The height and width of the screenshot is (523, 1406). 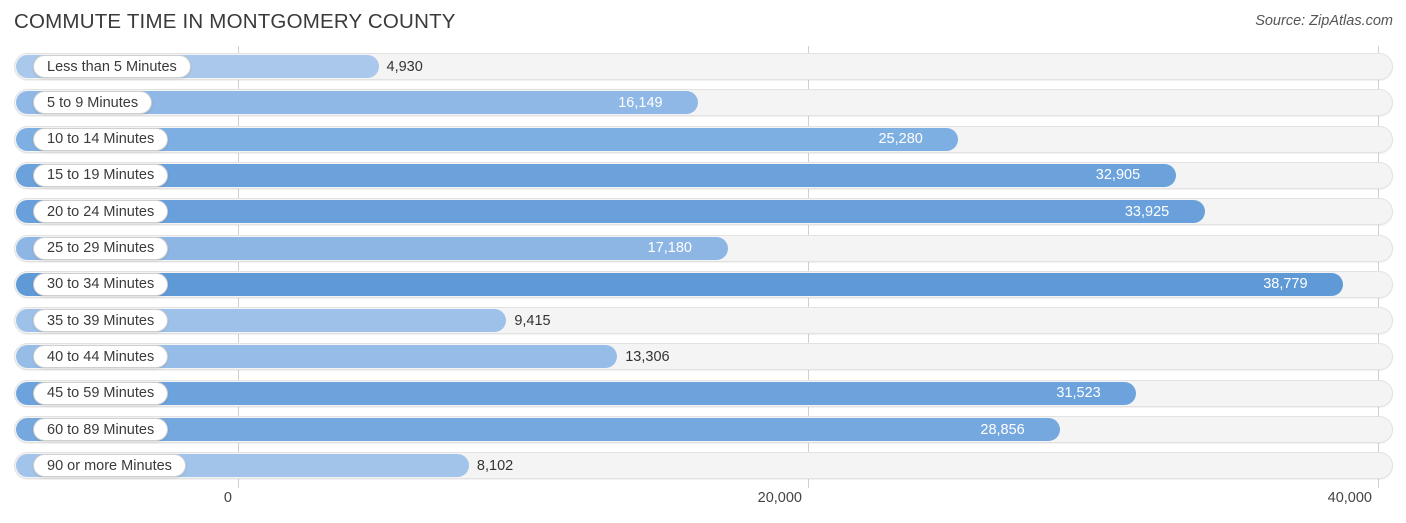 I want to click on bar-row: 20 to 24 Minutes 33,925, so click(x=703, y=212).